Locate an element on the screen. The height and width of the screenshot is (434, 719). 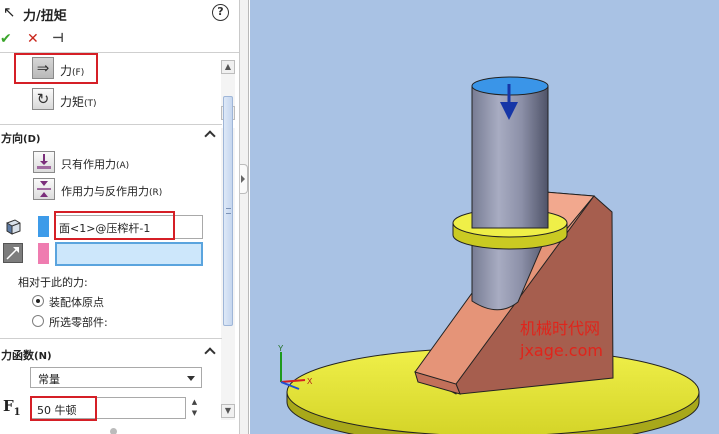
force-function-select: 常量 is located at coordinates (116, 377).